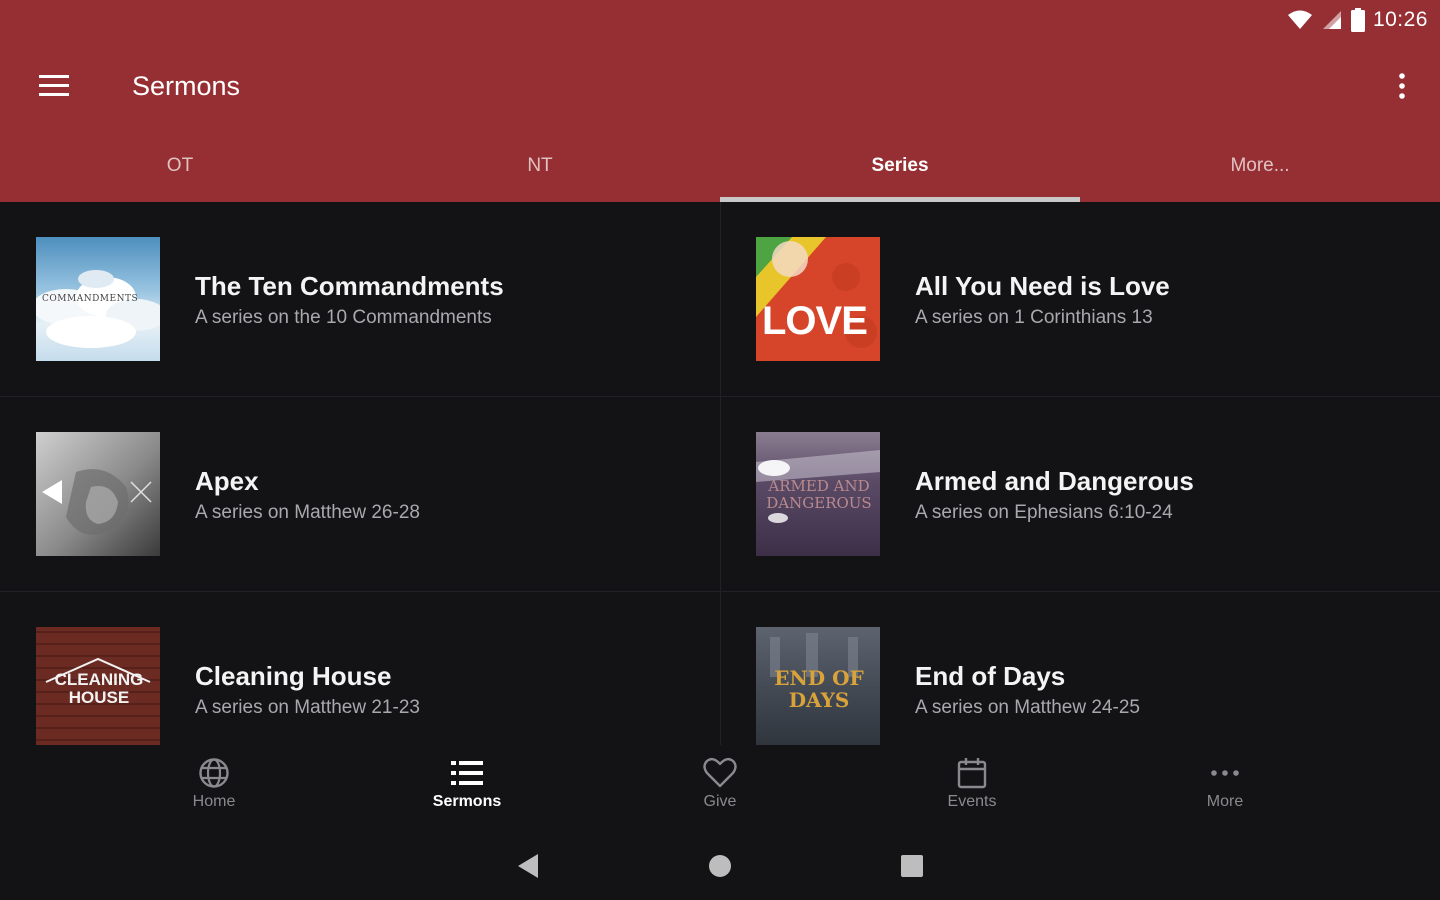 The height and width of the screenshot is (900, 1440). Describe the element at coordinates (1044, 512) in the screenshot. I see `series-subtitle: A series on Ephesians 6:10-24` at that location.